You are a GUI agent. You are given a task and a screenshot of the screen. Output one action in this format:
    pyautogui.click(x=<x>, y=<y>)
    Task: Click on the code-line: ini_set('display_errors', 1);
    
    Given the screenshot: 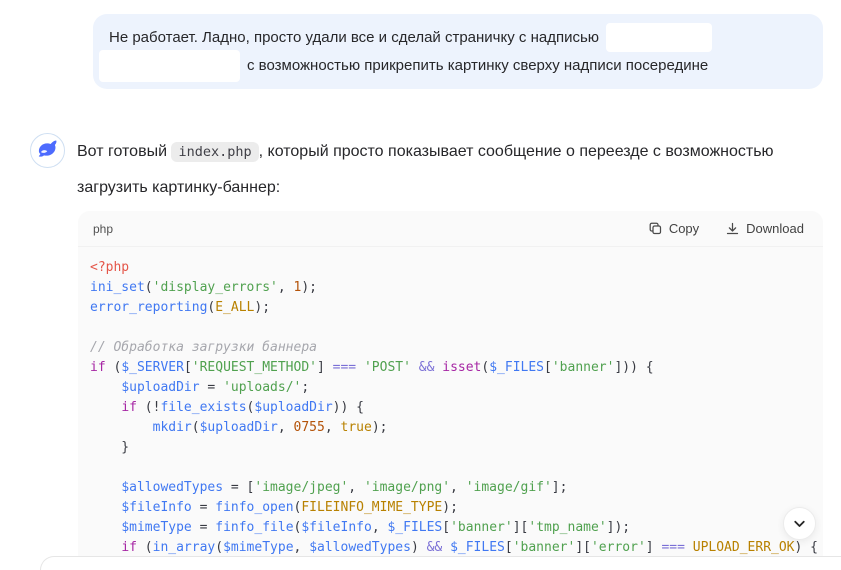 What is the action you would take?
    pyautogui.click(x=203, y=287)
    